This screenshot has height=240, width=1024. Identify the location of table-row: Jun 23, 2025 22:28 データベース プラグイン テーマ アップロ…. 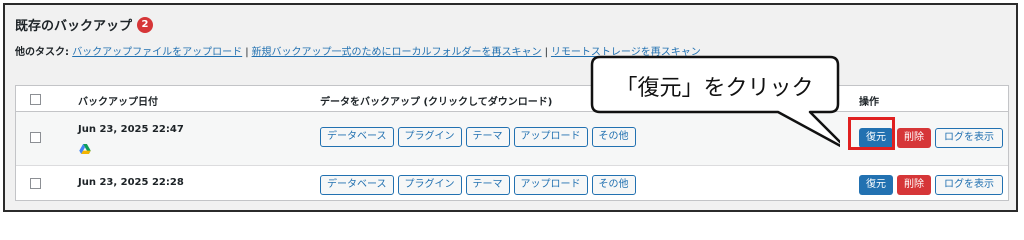
(512, 184).